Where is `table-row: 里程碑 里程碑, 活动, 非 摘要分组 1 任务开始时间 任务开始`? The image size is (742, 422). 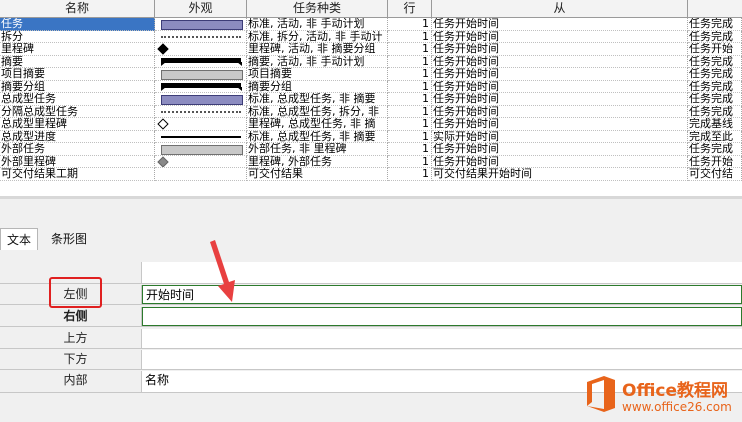
table-row: 里程碑 里程碑, 活动, 非 摘要分组 1 任务开始时间 任务开始 is located at coordinates (371, 49).